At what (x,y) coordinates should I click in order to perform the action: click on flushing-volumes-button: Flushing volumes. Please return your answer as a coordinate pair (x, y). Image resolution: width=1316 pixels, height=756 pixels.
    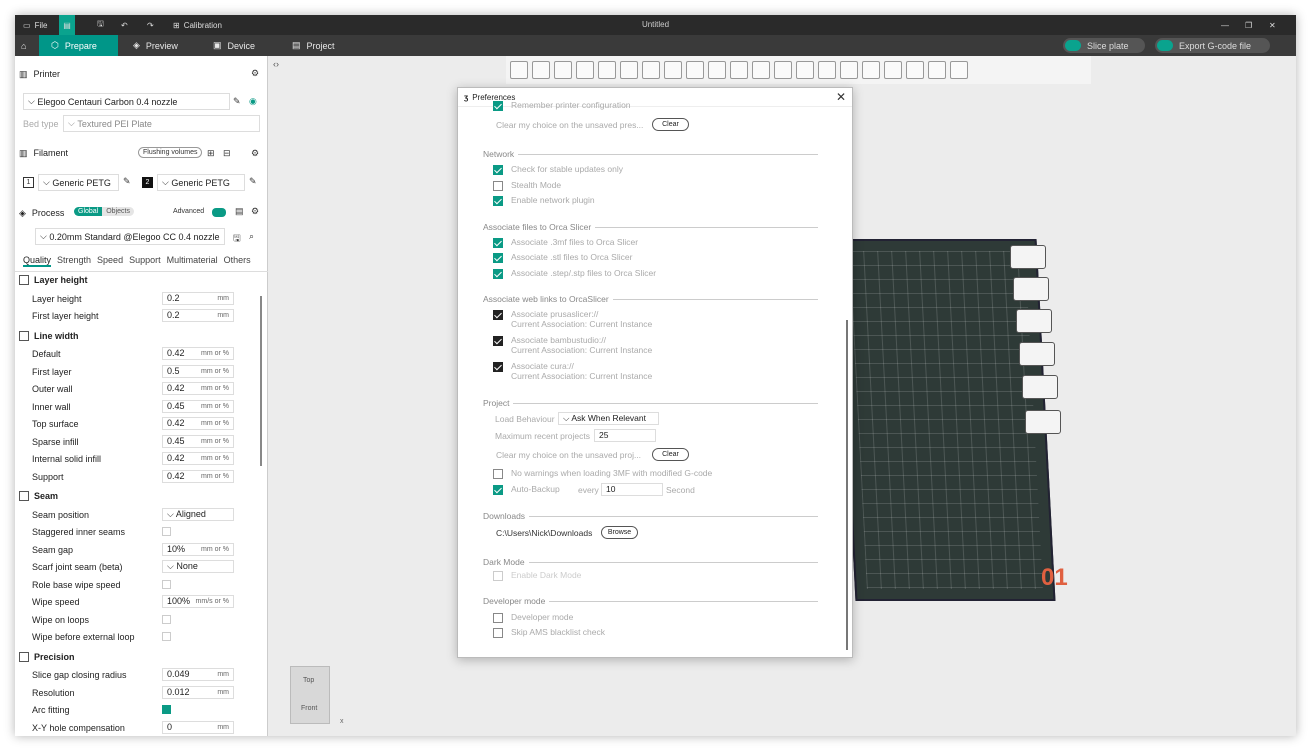
    Looking at the image, I should click on (170, 152).